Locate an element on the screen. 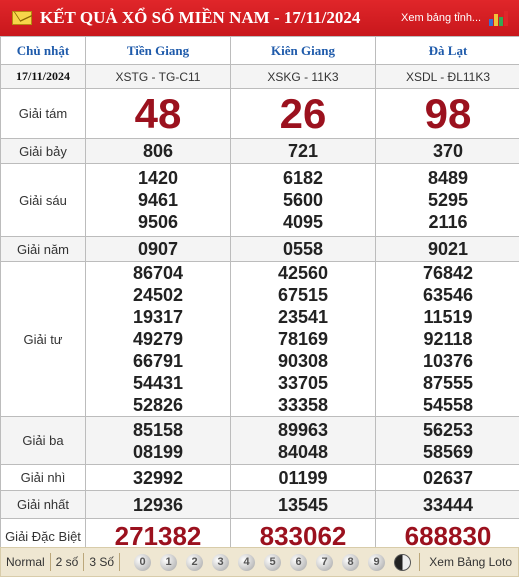 The height and width of the screenshot is (587, 519). prize-number: 58569 is located at coordinates (448, 451).